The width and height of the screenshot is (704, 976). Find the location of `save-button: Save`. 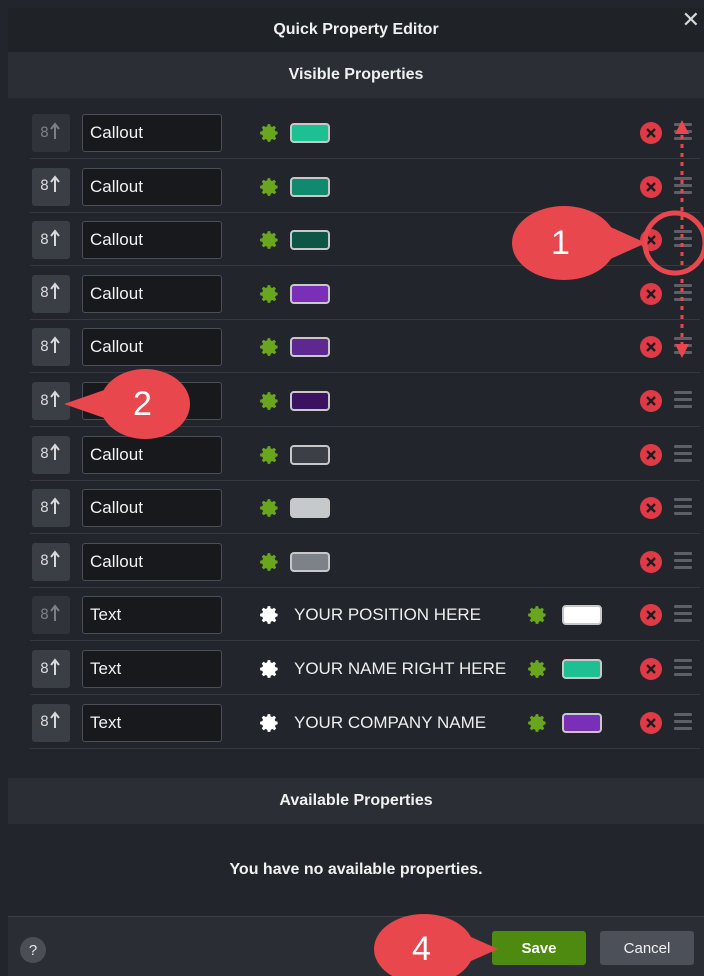

save-button: Save is located at coordinates (539, 948).